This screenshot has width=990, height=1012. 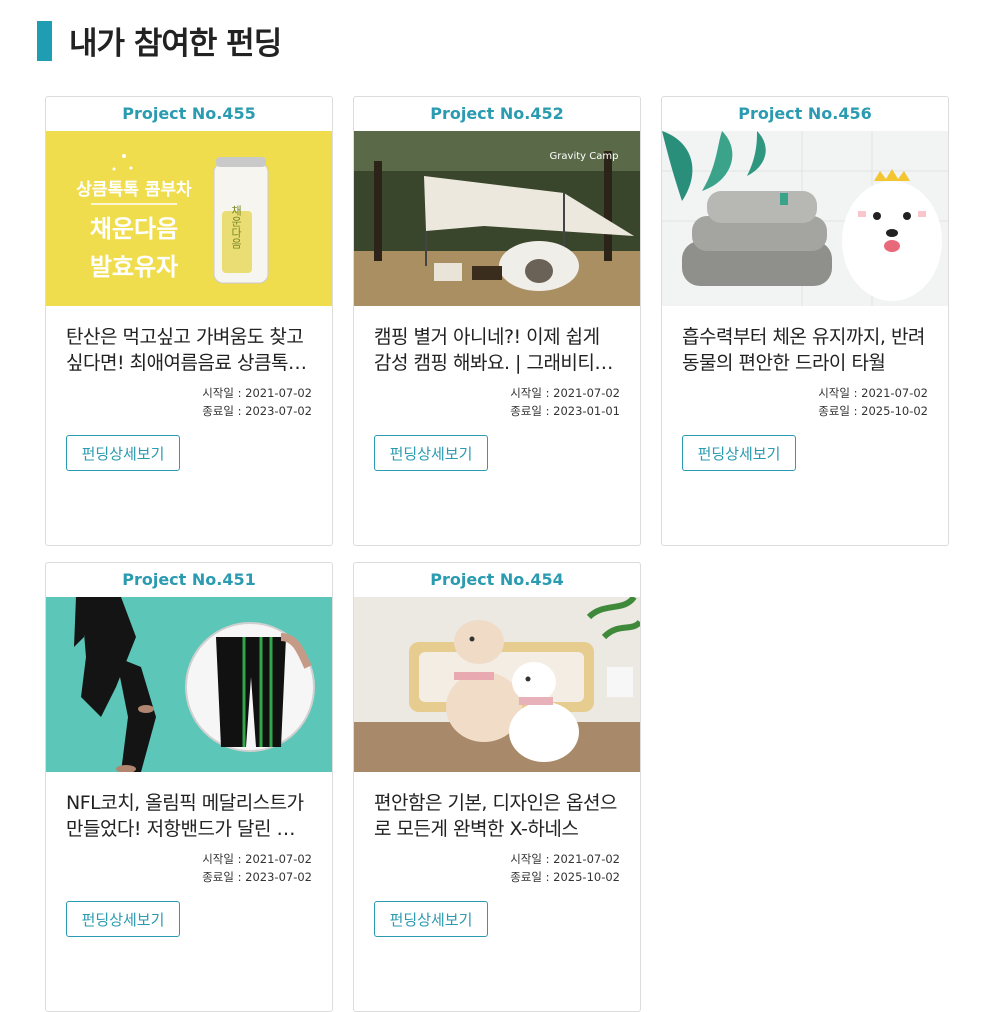 I want to click on svg-text: 상큼톡톡 콤부차, so click(x=134, y=190).